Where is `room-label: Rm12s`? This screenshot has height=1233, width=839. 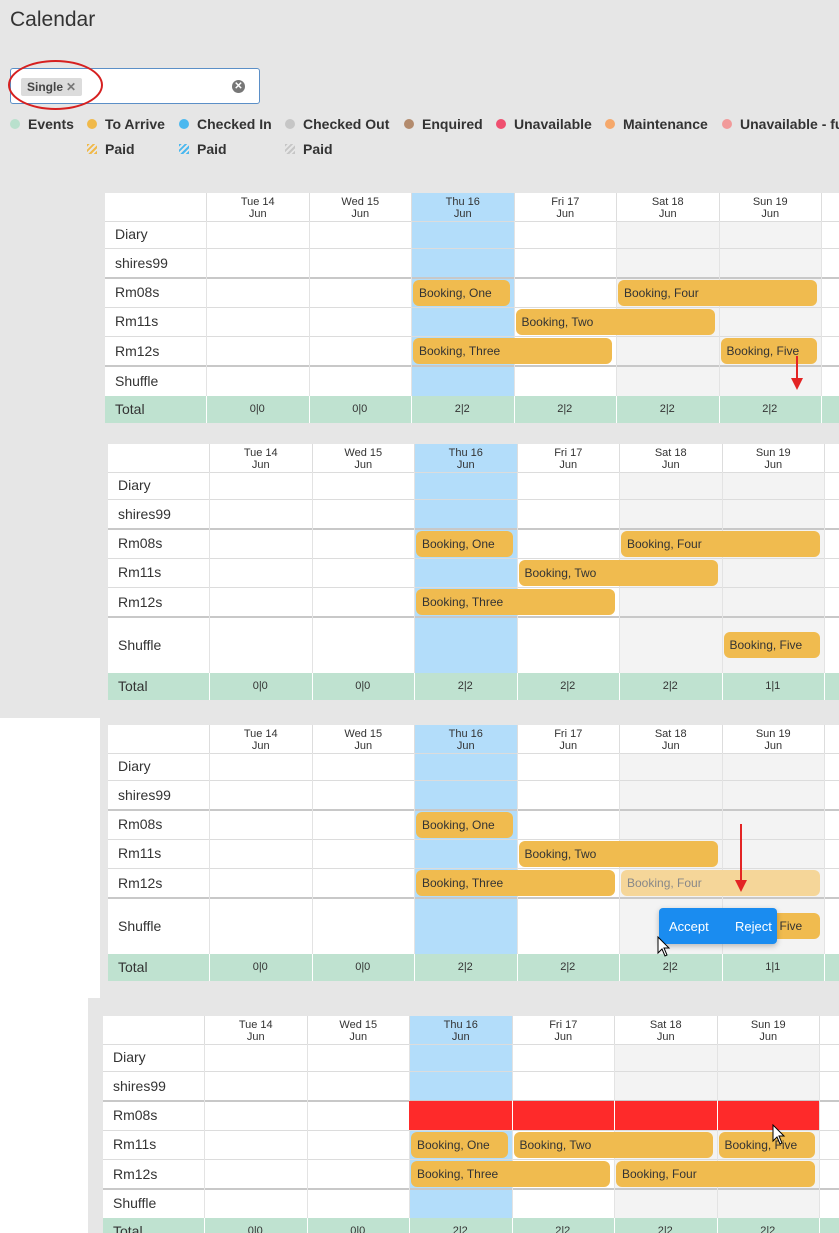
room-label: Rm12s is located at coordinates (135, 1174).